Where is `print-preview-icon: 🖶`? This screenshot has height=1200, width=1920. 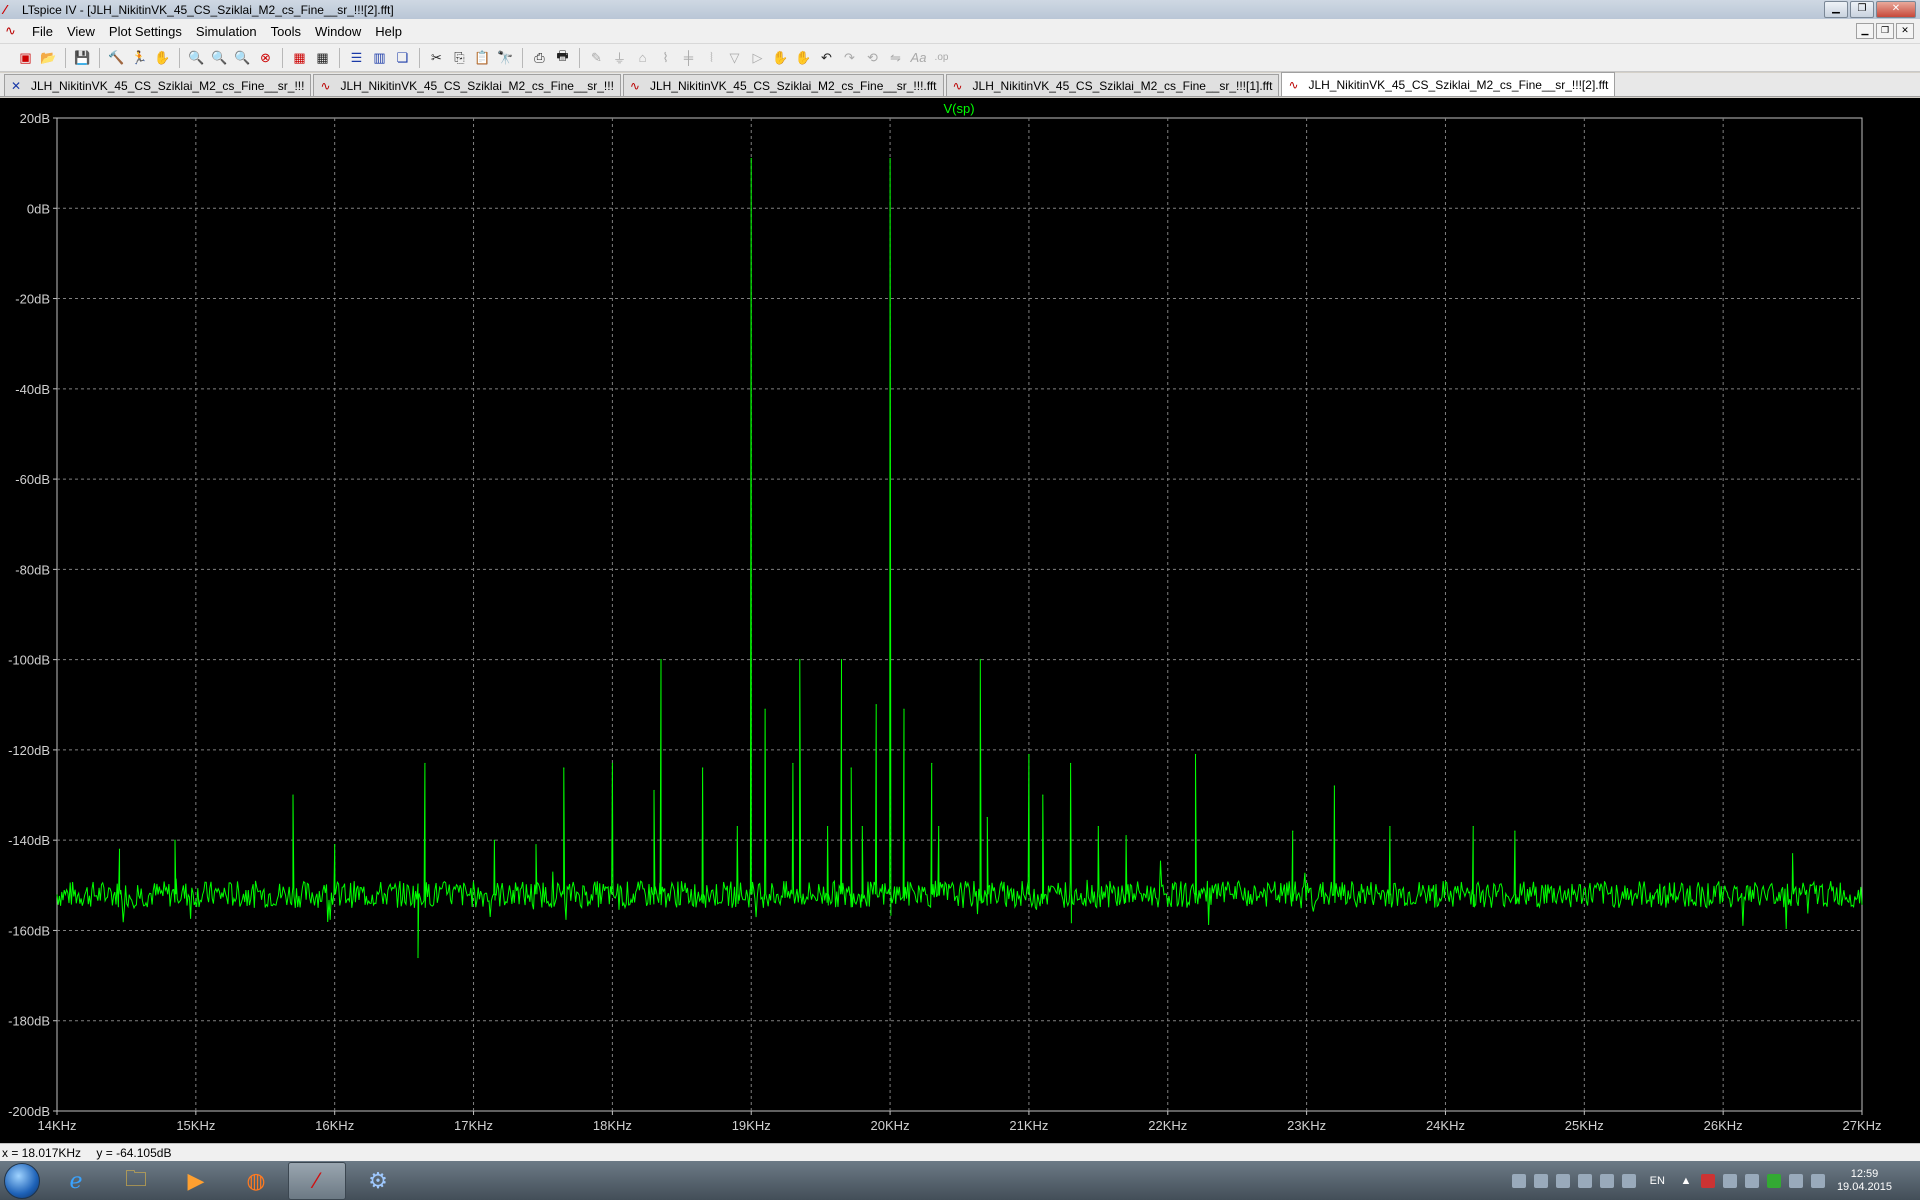 print-preview-icon: 🖶 is located at coordinates (562, 57).